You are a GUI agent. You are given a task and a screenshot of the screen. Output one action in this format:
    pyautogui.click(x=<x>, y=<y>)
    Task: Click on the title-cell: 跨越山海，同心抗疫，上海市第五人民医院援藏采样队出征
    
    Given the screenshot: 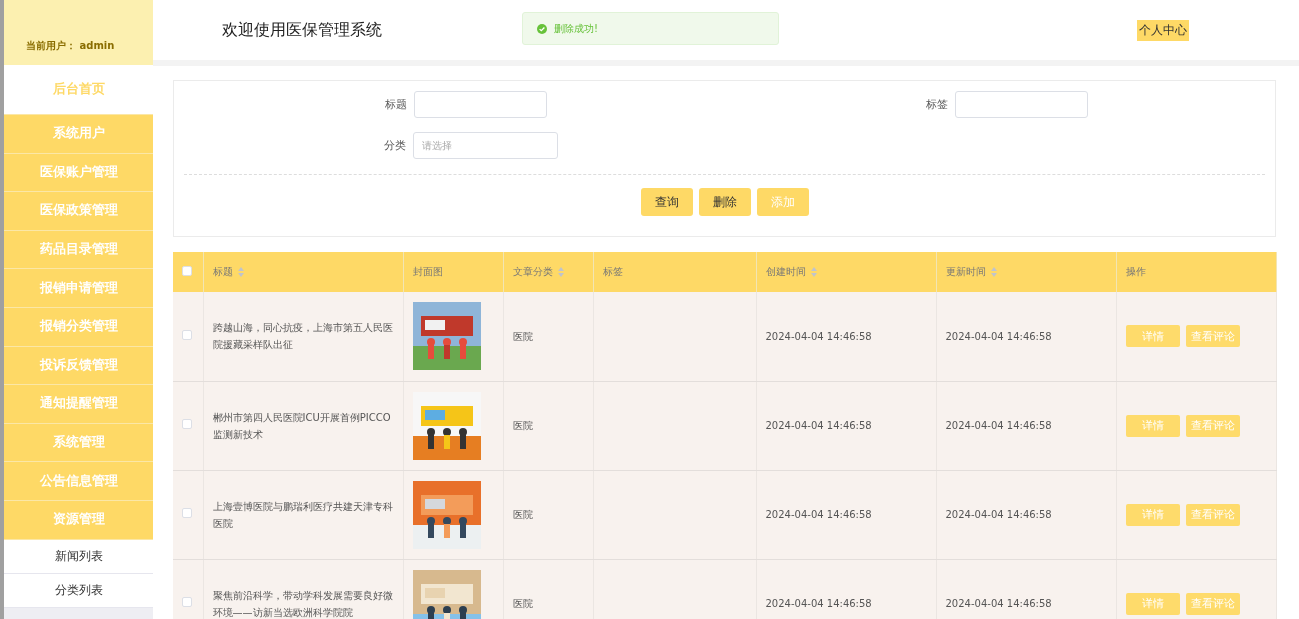 What is the action you would take?
    pyautogui.click(x=302, y=336)
    